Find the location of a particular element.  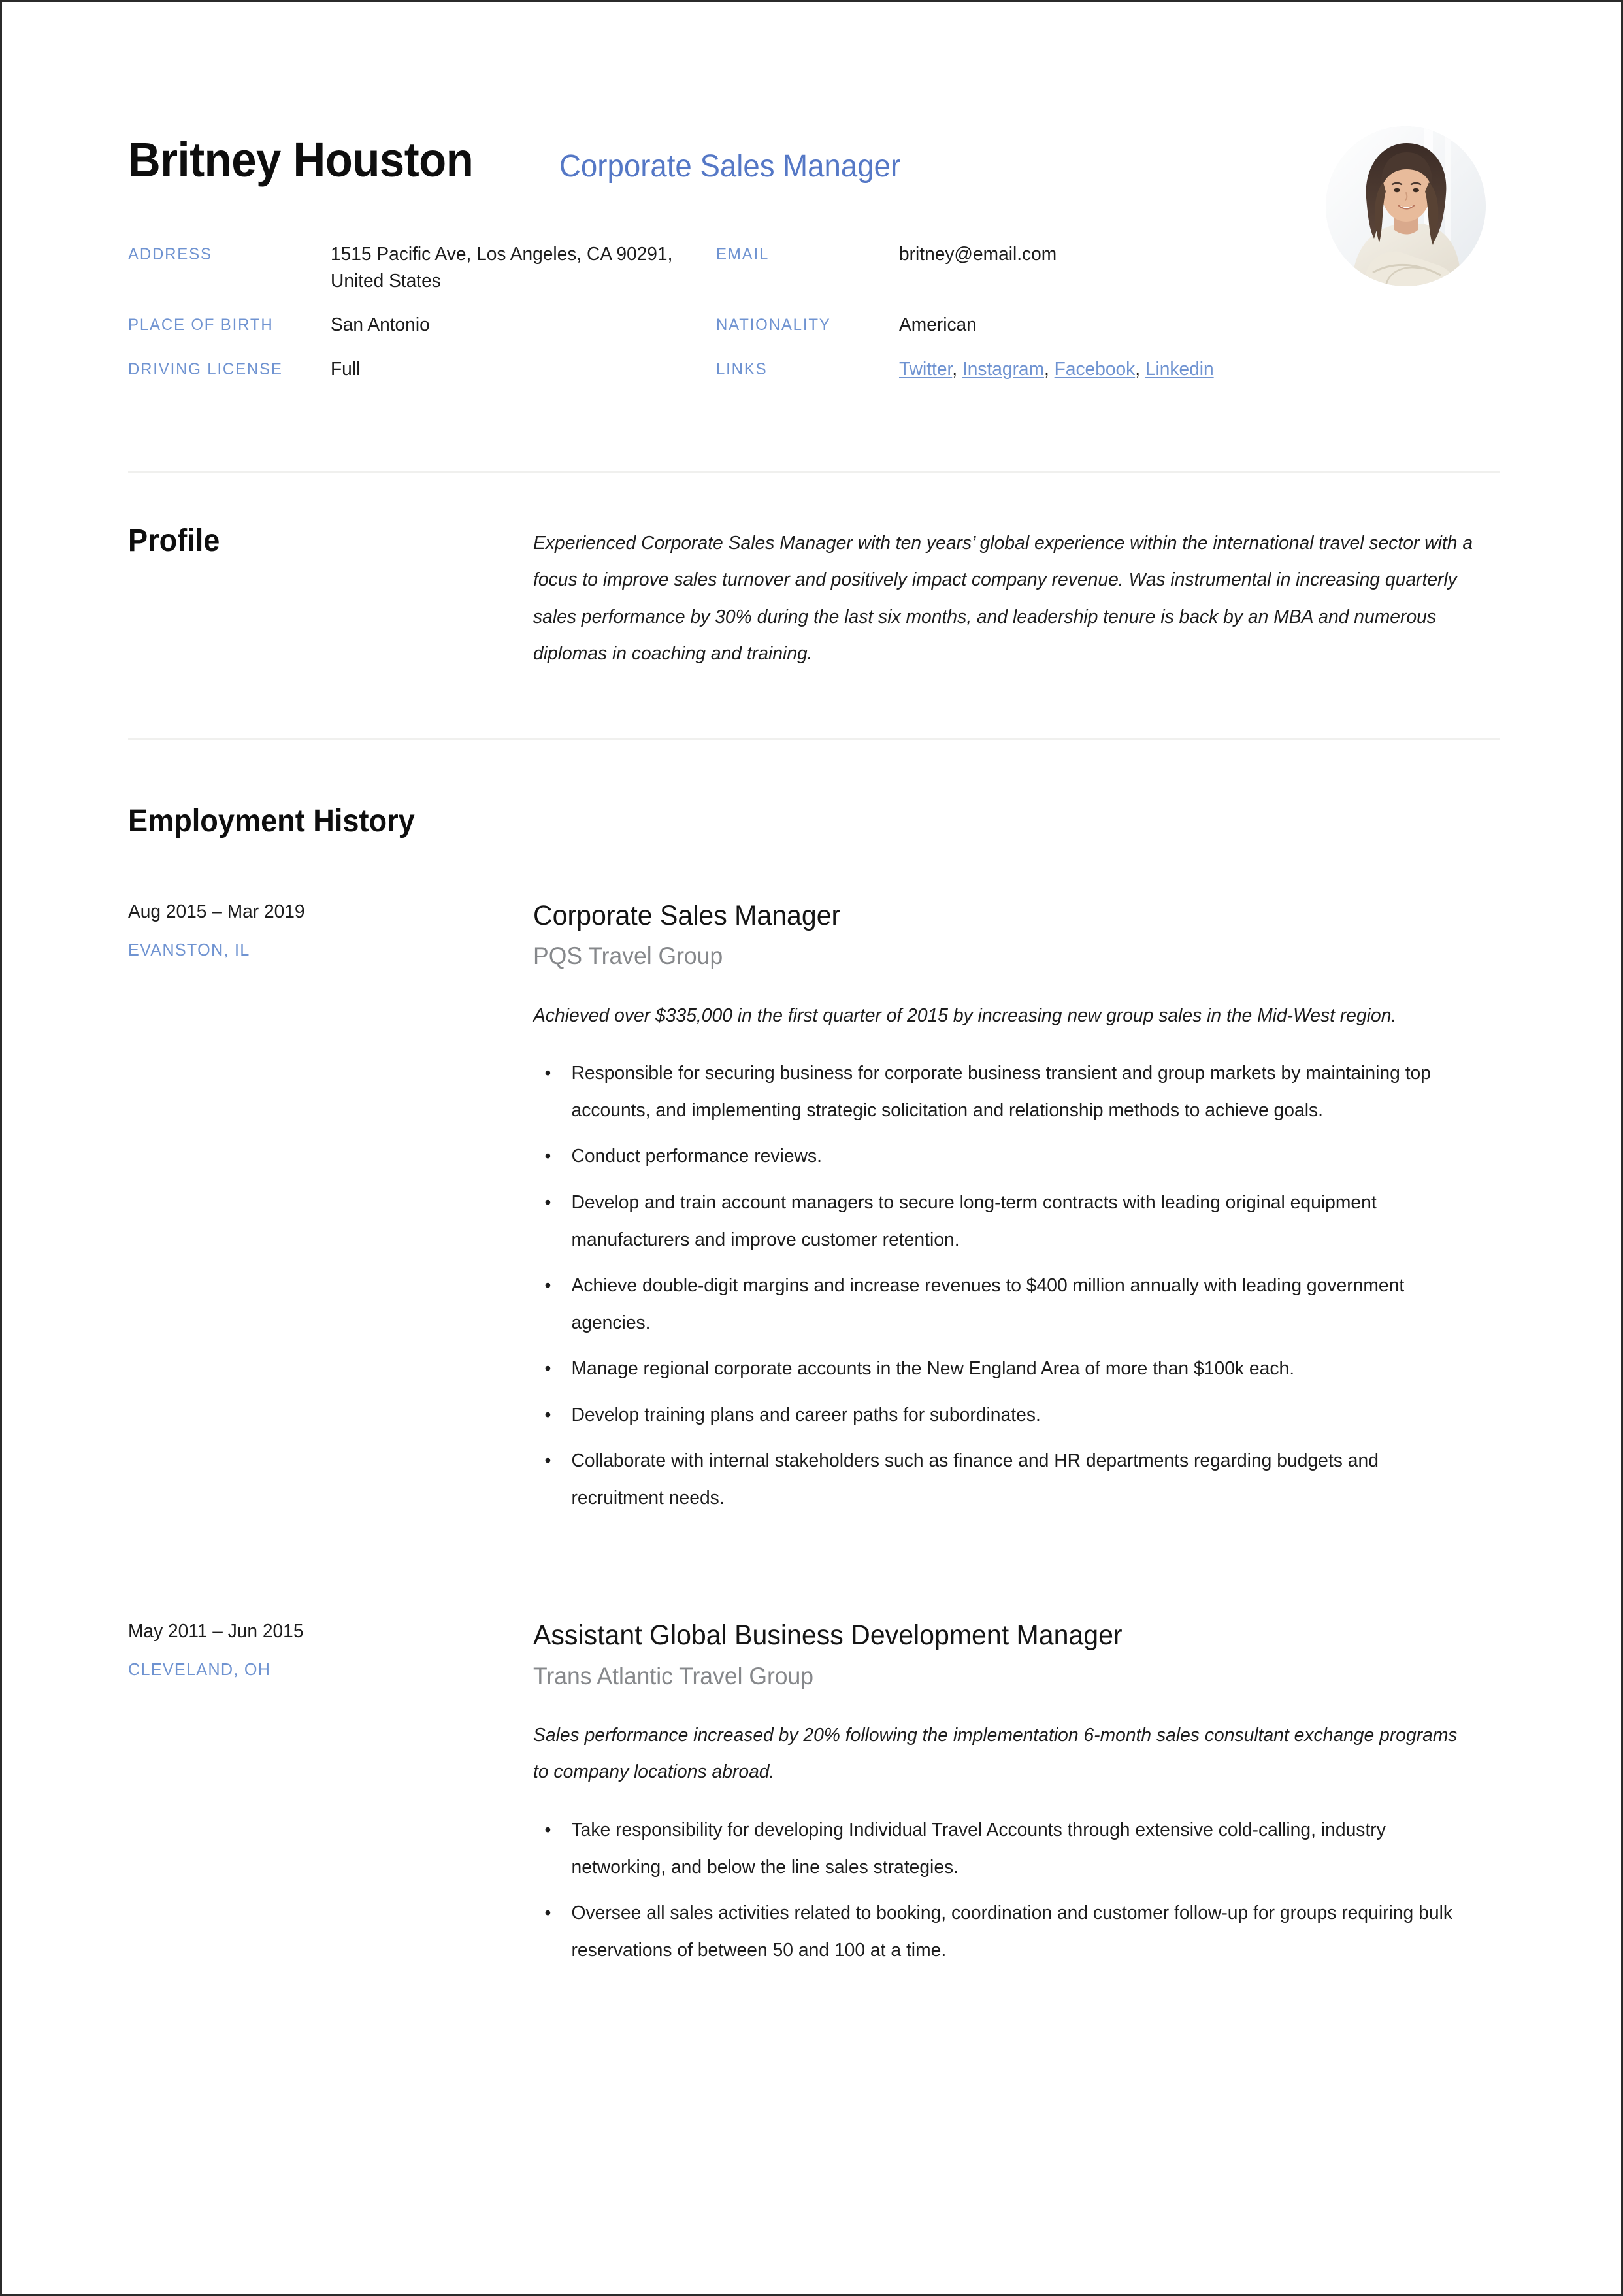

address-label: Address is located at coordinates (170, 254).